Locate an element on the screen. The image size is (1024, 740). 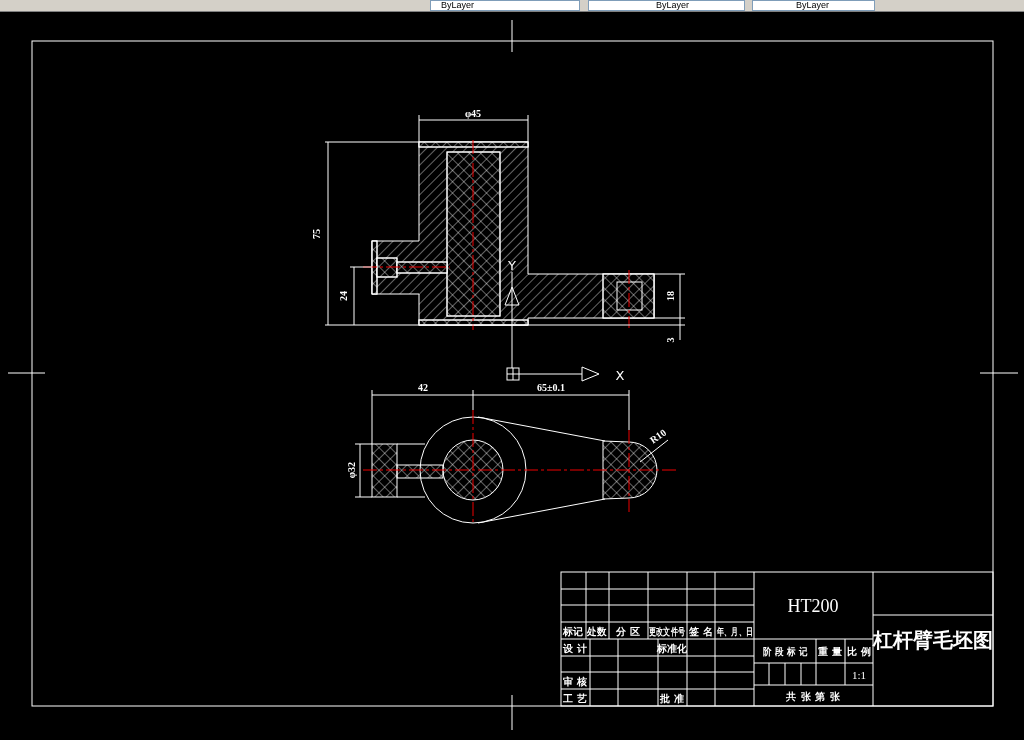
title-block-label: 标记 is located at coordinates (573, 631).